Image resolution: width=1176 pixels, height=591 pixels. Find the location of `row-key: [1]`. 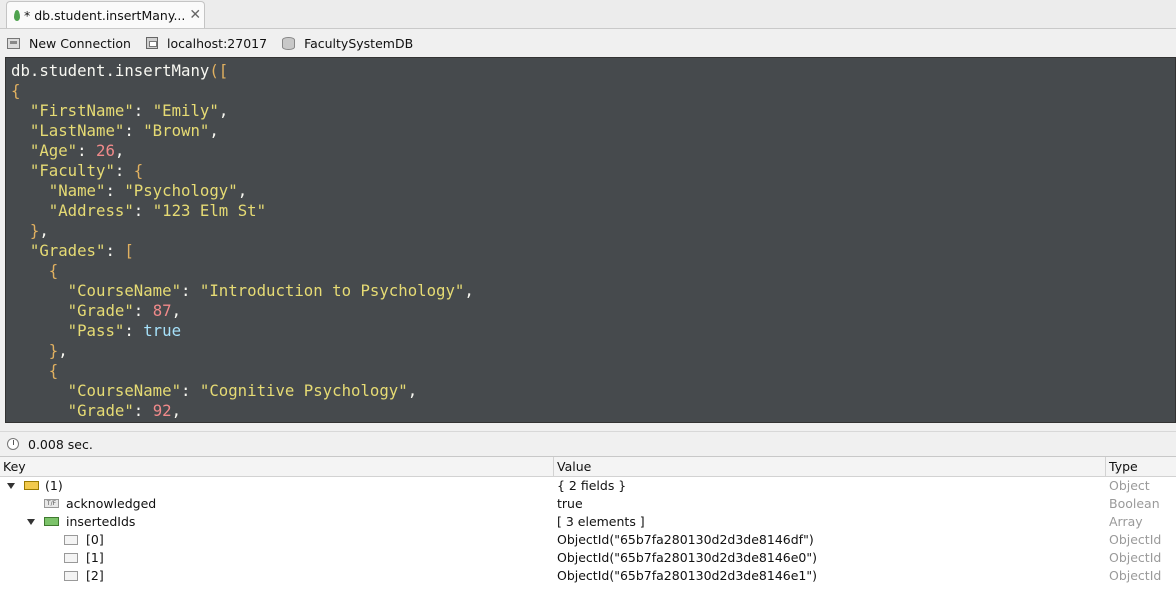

row-key: [1] is located at coordinates (95, 557).